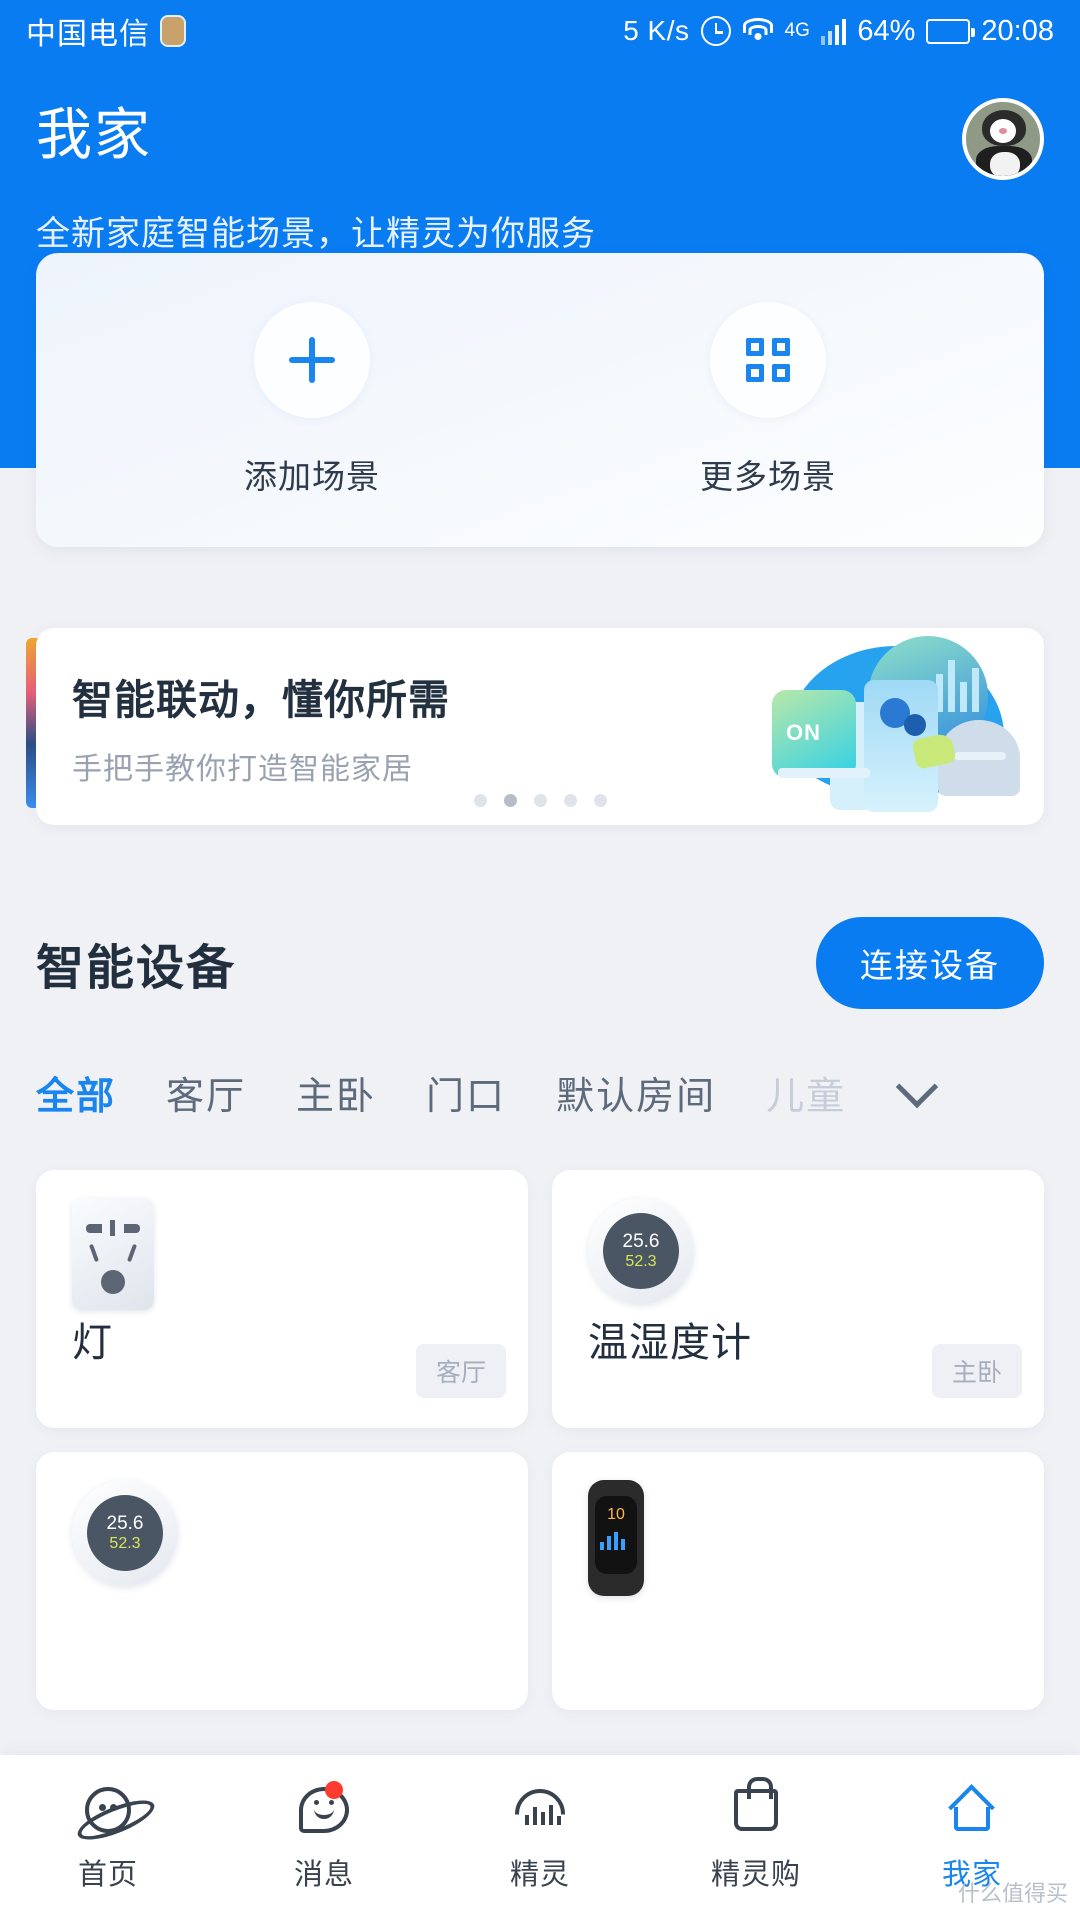 The height and width of the screenshot is (1920, 1080). Describe the element at coordinates (460, 1371) in the screenshot. I see `device-room-tag: 客厅` at that location.